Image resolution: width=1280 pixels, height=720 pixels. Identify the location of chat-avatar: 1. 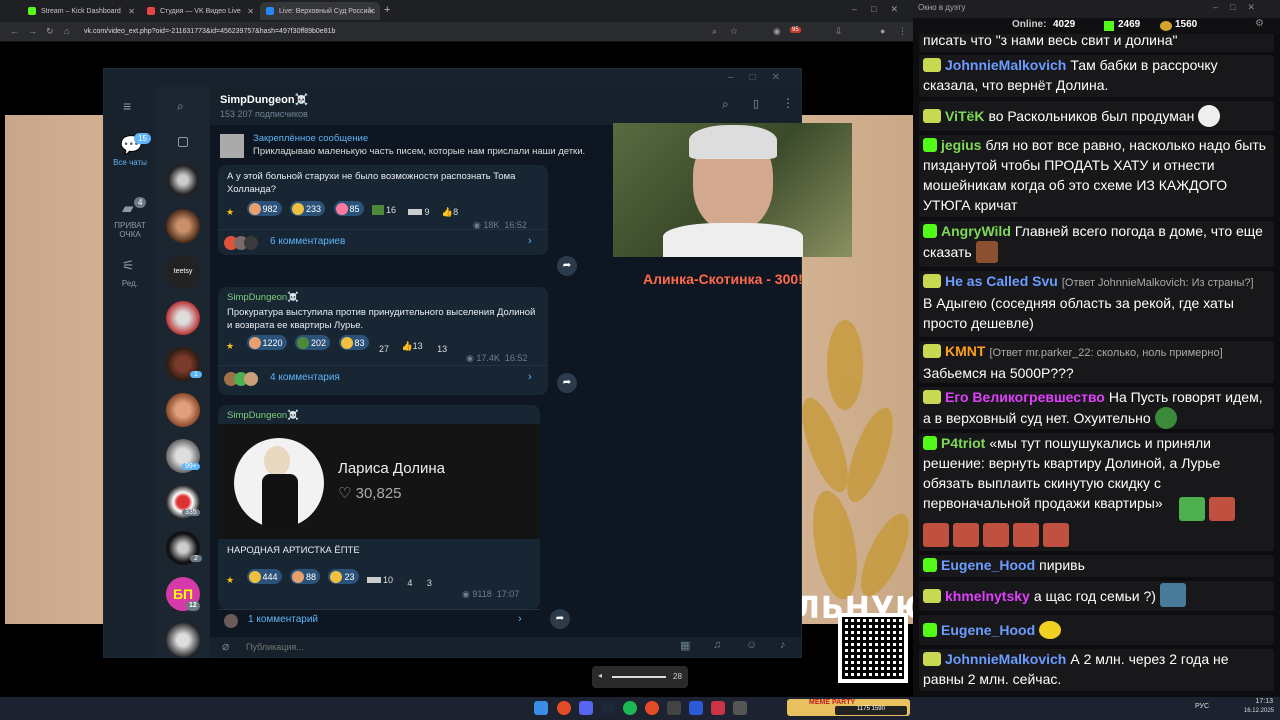
(184, 364).